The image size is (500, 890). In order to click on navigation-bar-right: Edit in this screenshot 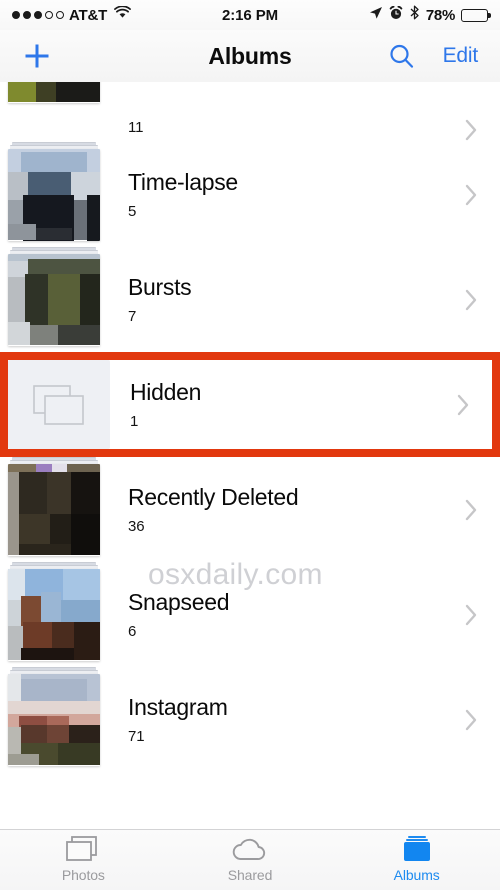, I will do `click(364, 56)`.